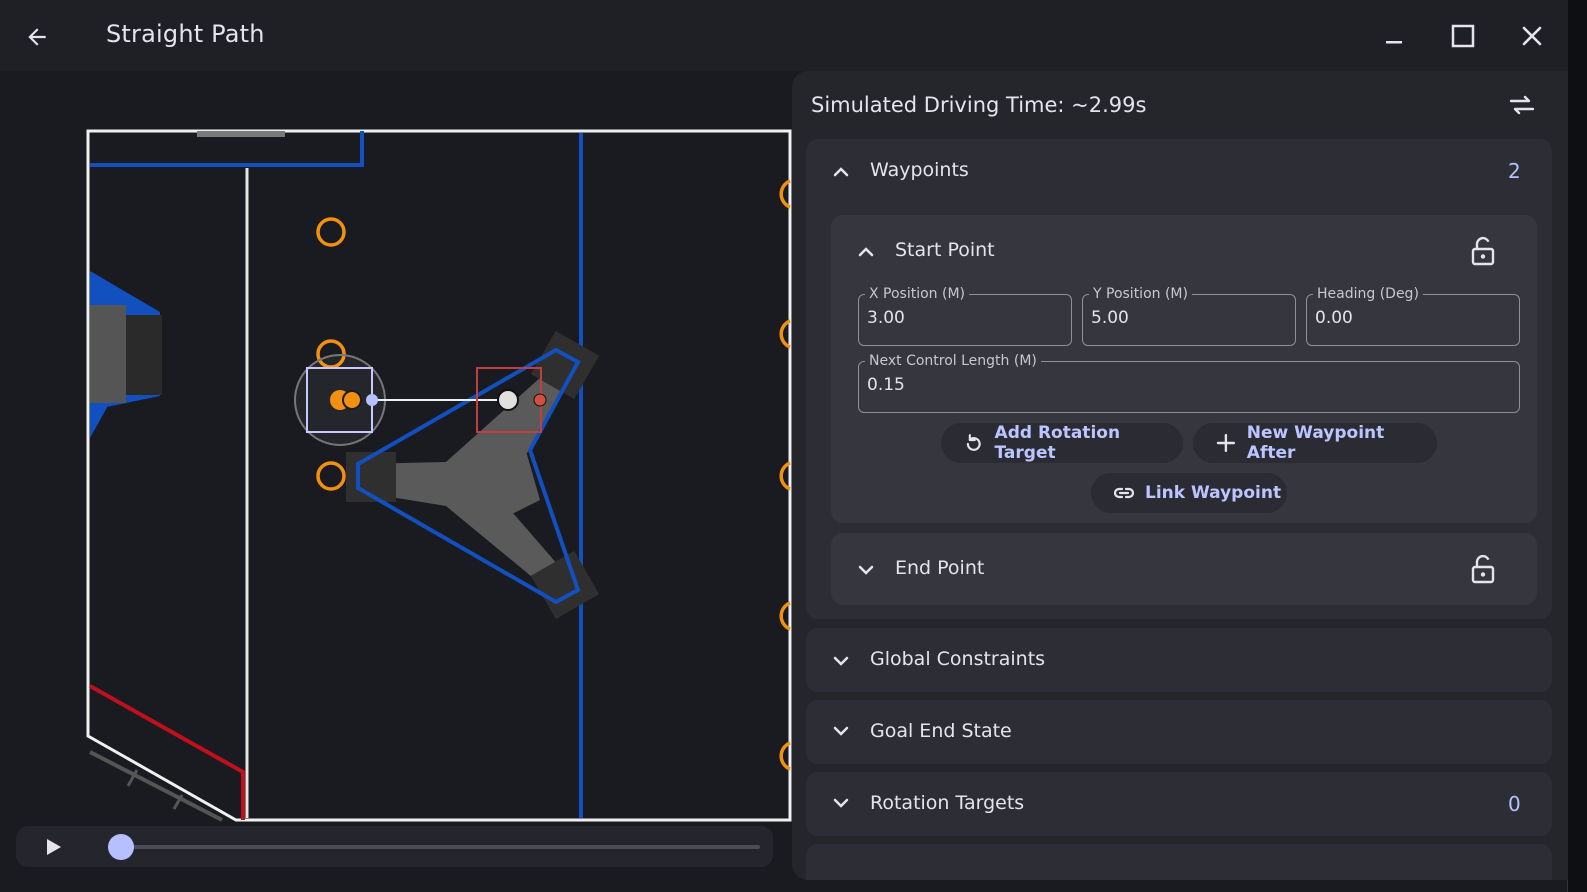 This screenshot has width=1587, height=892. What do you see at coordinates (1226, 443) in the screenshot?
I see `plus-icon` at bounding box center [1226, 443].